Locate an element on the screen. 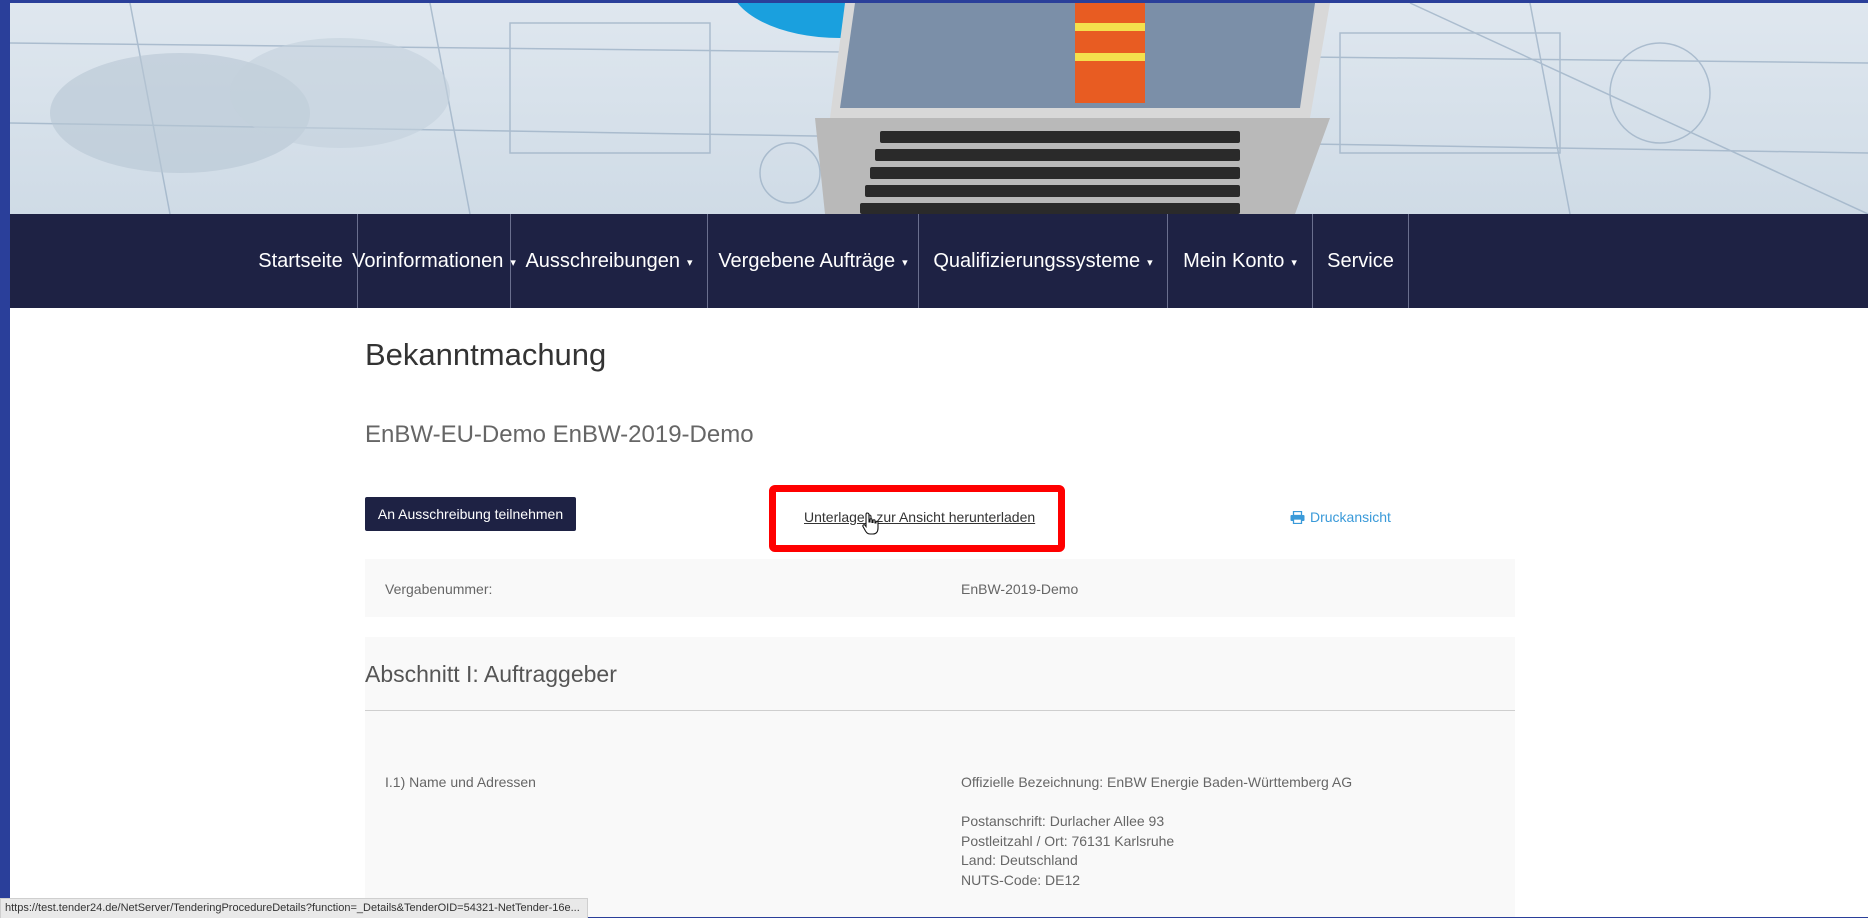  nav-item-service: Service is located at coordinates (1361, 261).